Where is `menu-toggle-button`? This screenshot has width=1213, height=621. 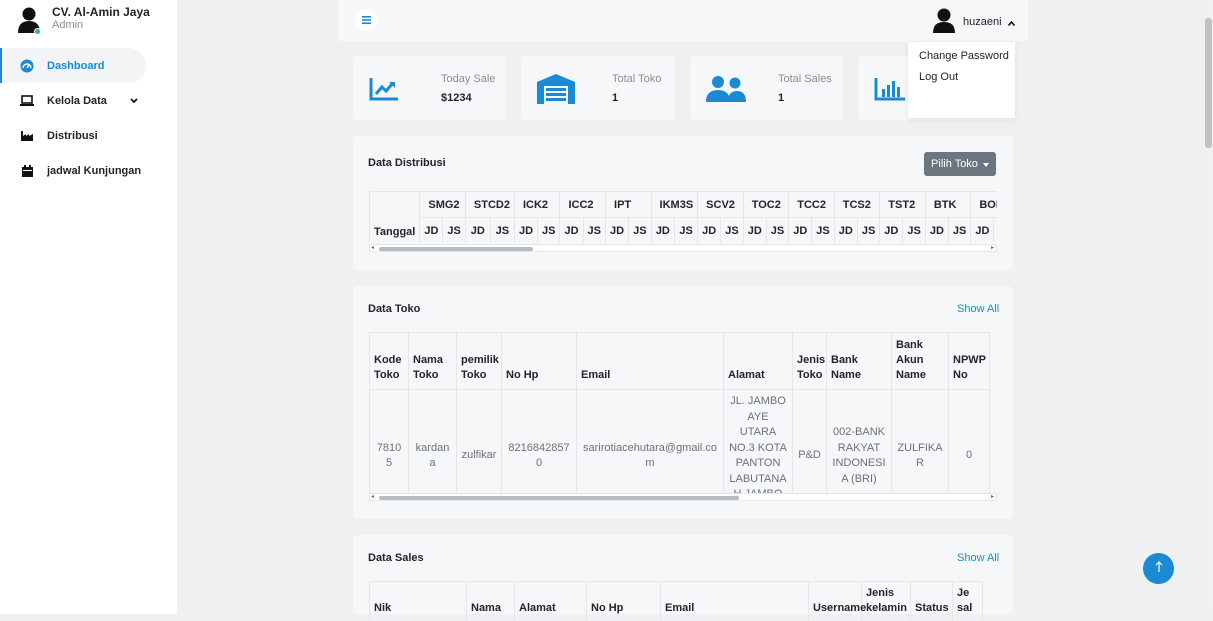 menu-toggle-button is located at coordinates (366, 20).